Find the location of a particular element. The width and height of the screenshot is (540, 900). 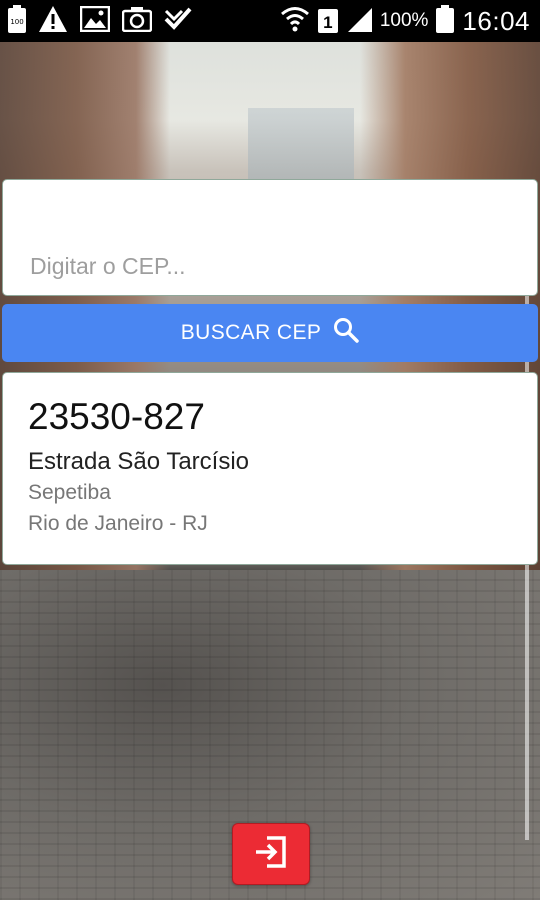

warning-icon is located at coordinates (53, 21).